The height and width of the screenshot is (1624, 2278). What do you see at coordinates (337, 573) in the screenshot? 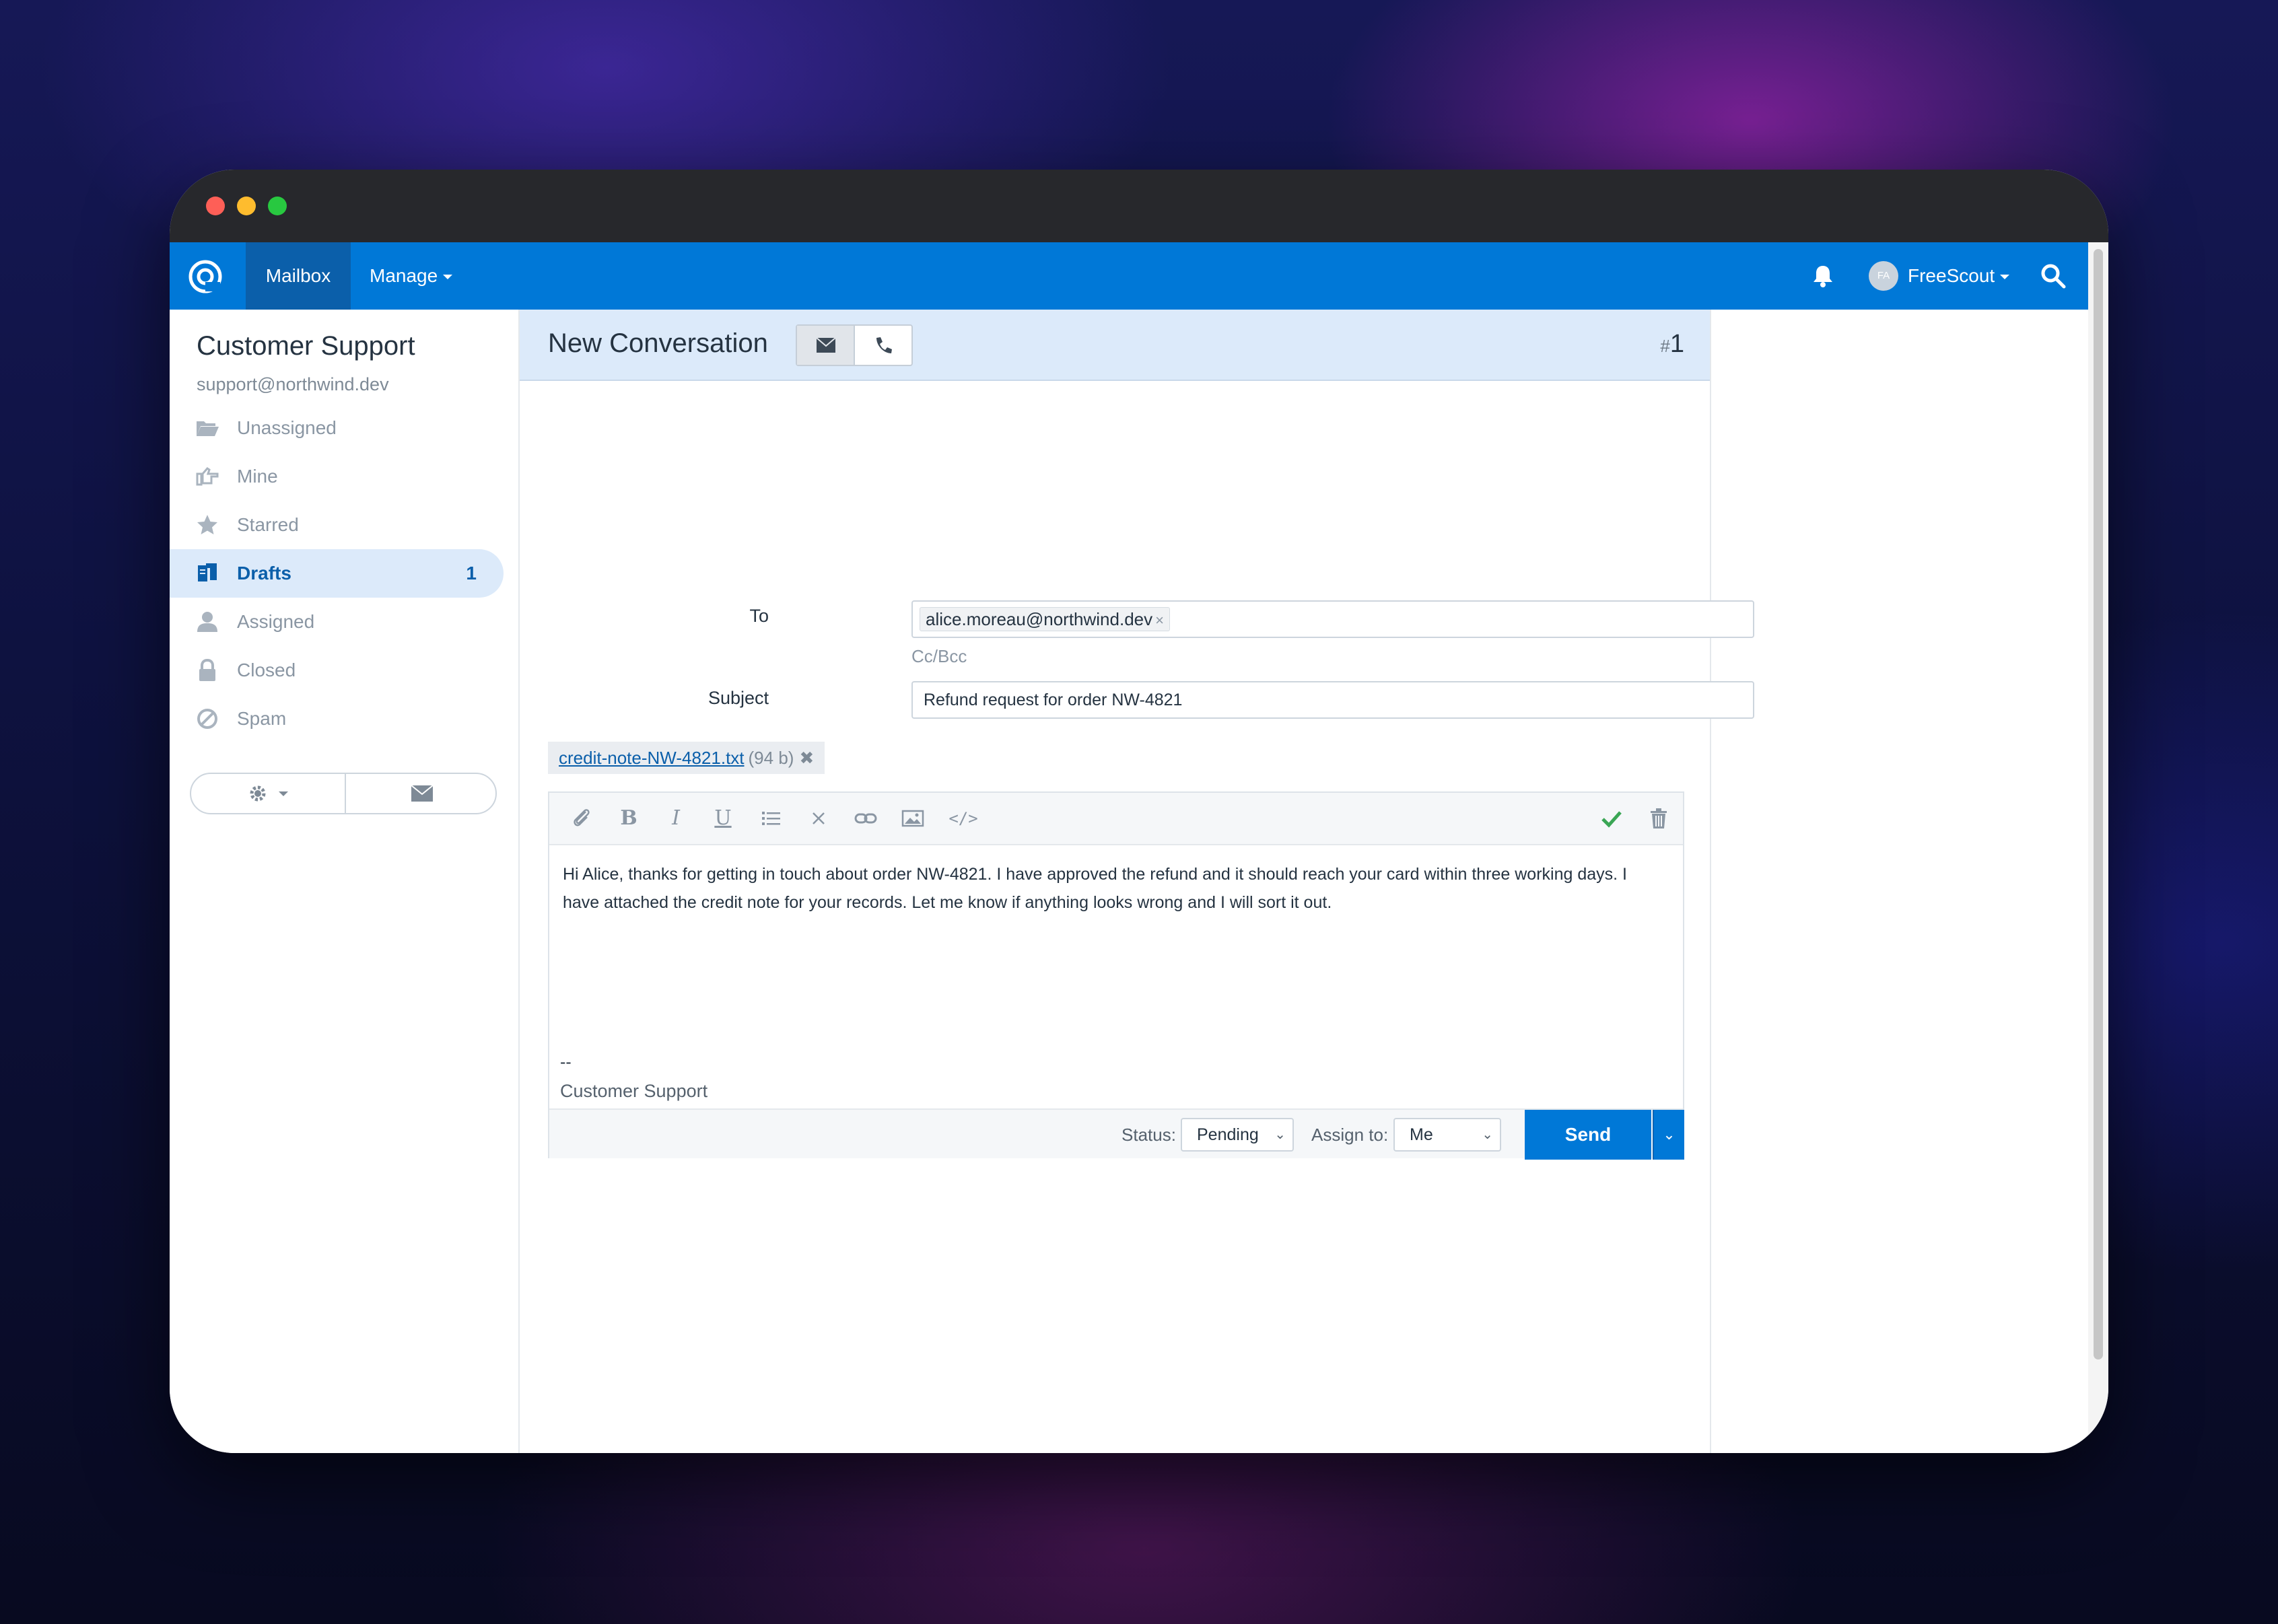
I see `sidebar-item-drafts: Drafts 1` at bounding box center [337, 573].